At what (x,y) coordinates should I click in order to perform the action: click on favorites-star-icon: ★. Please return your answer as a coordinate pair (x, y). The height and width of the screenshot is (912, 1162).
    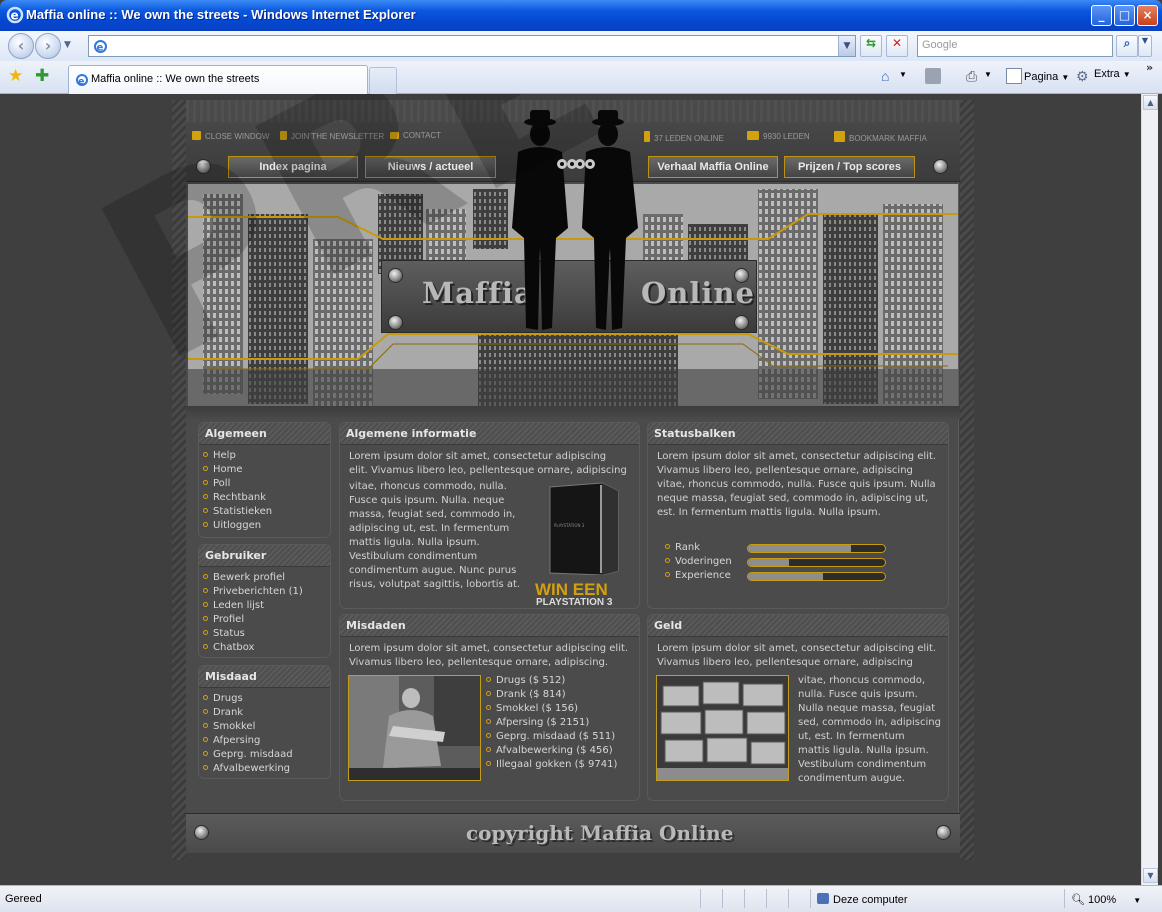
    Looking at the image, I should click on (15, 76).